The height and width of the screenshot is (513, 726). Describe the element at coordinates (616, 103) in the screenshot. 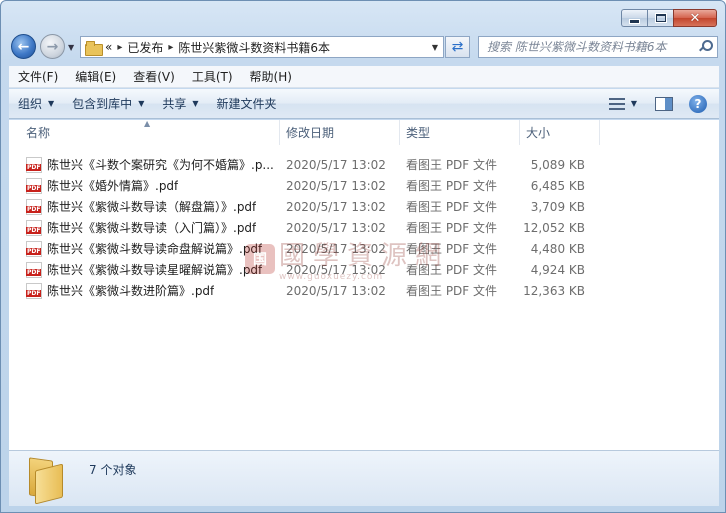

I see `change-view-icon` at that location.